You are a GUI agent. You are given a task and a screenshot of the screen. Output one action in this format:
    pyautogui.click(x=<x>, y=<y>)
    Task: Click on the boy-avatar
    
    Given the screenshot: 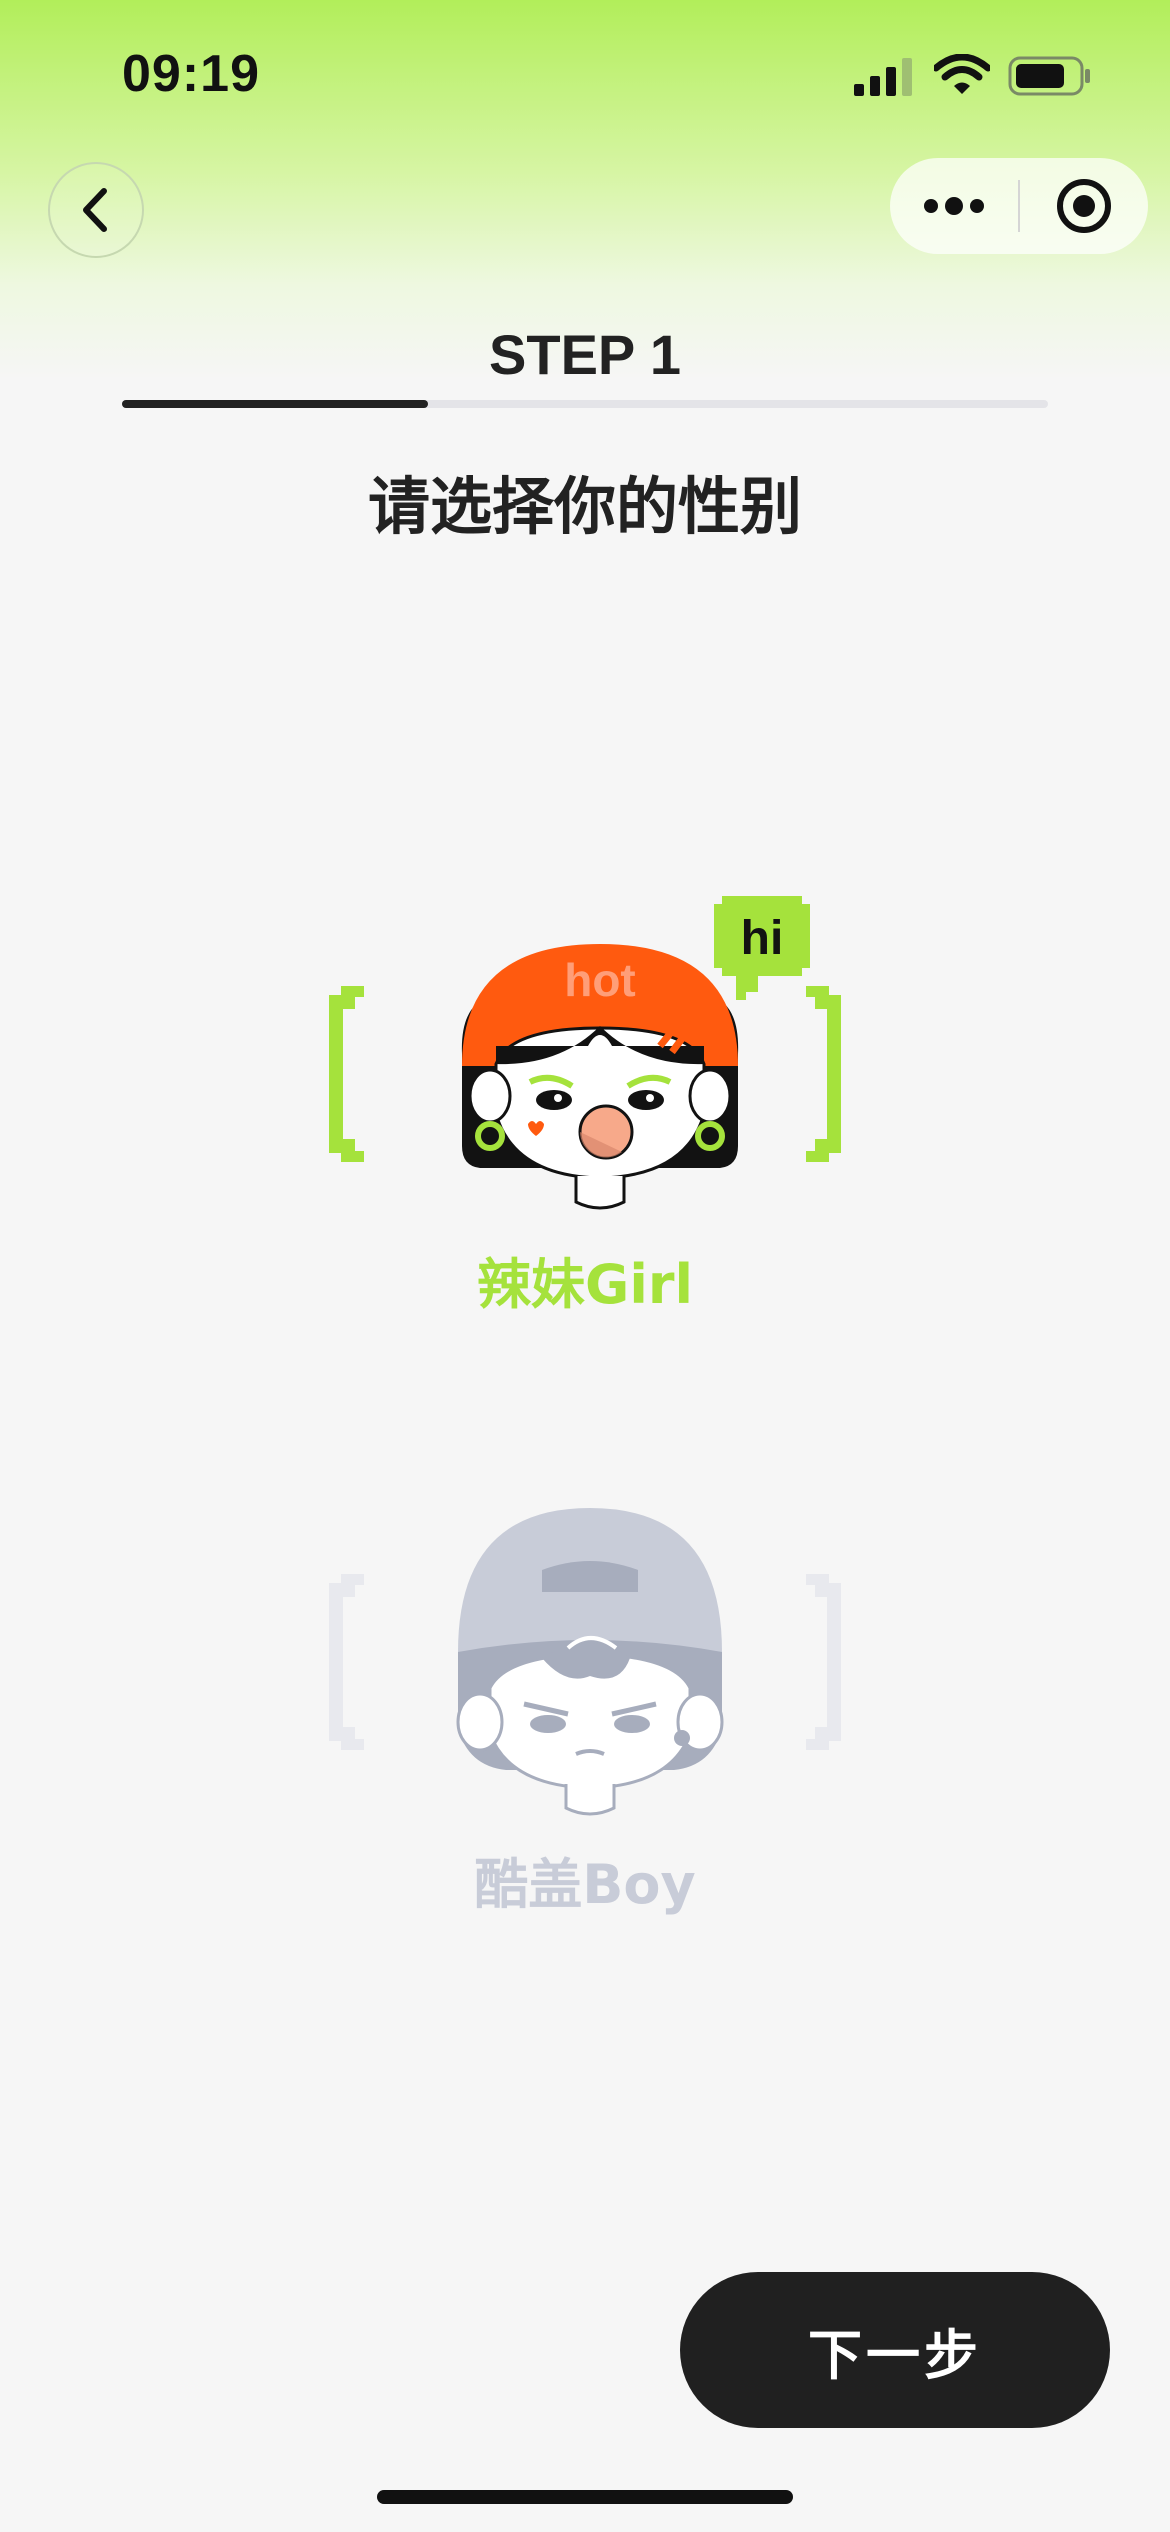 What is the action you would take?
    pyautogui.click(x=590, y=1662)
    